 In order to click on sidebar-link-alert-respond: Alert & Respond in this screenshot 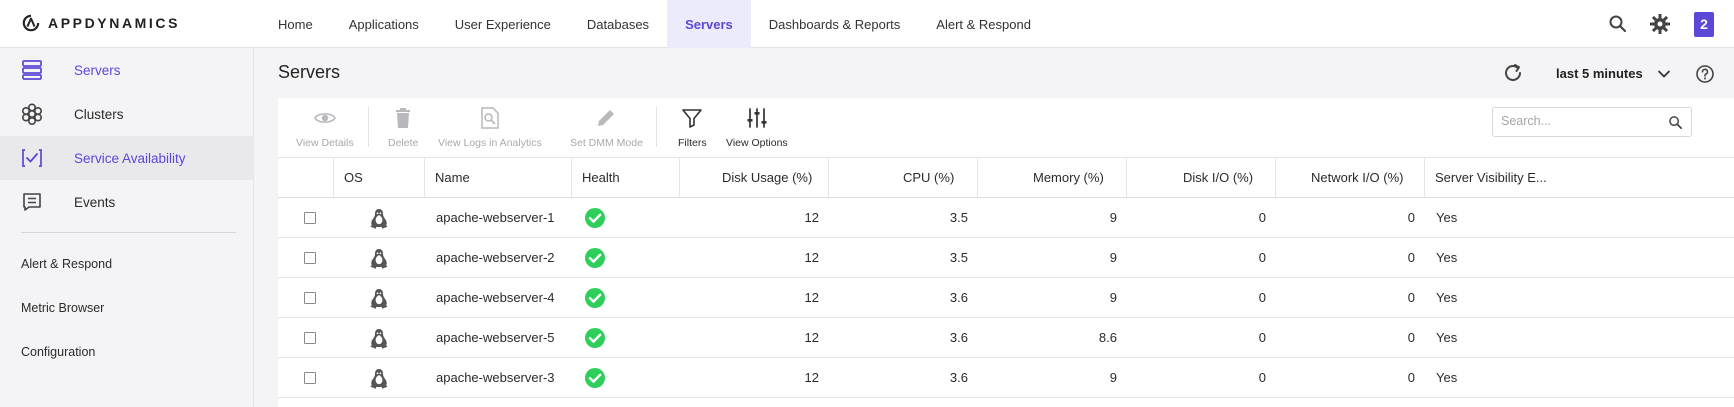, I will do `click(66, 264)`.